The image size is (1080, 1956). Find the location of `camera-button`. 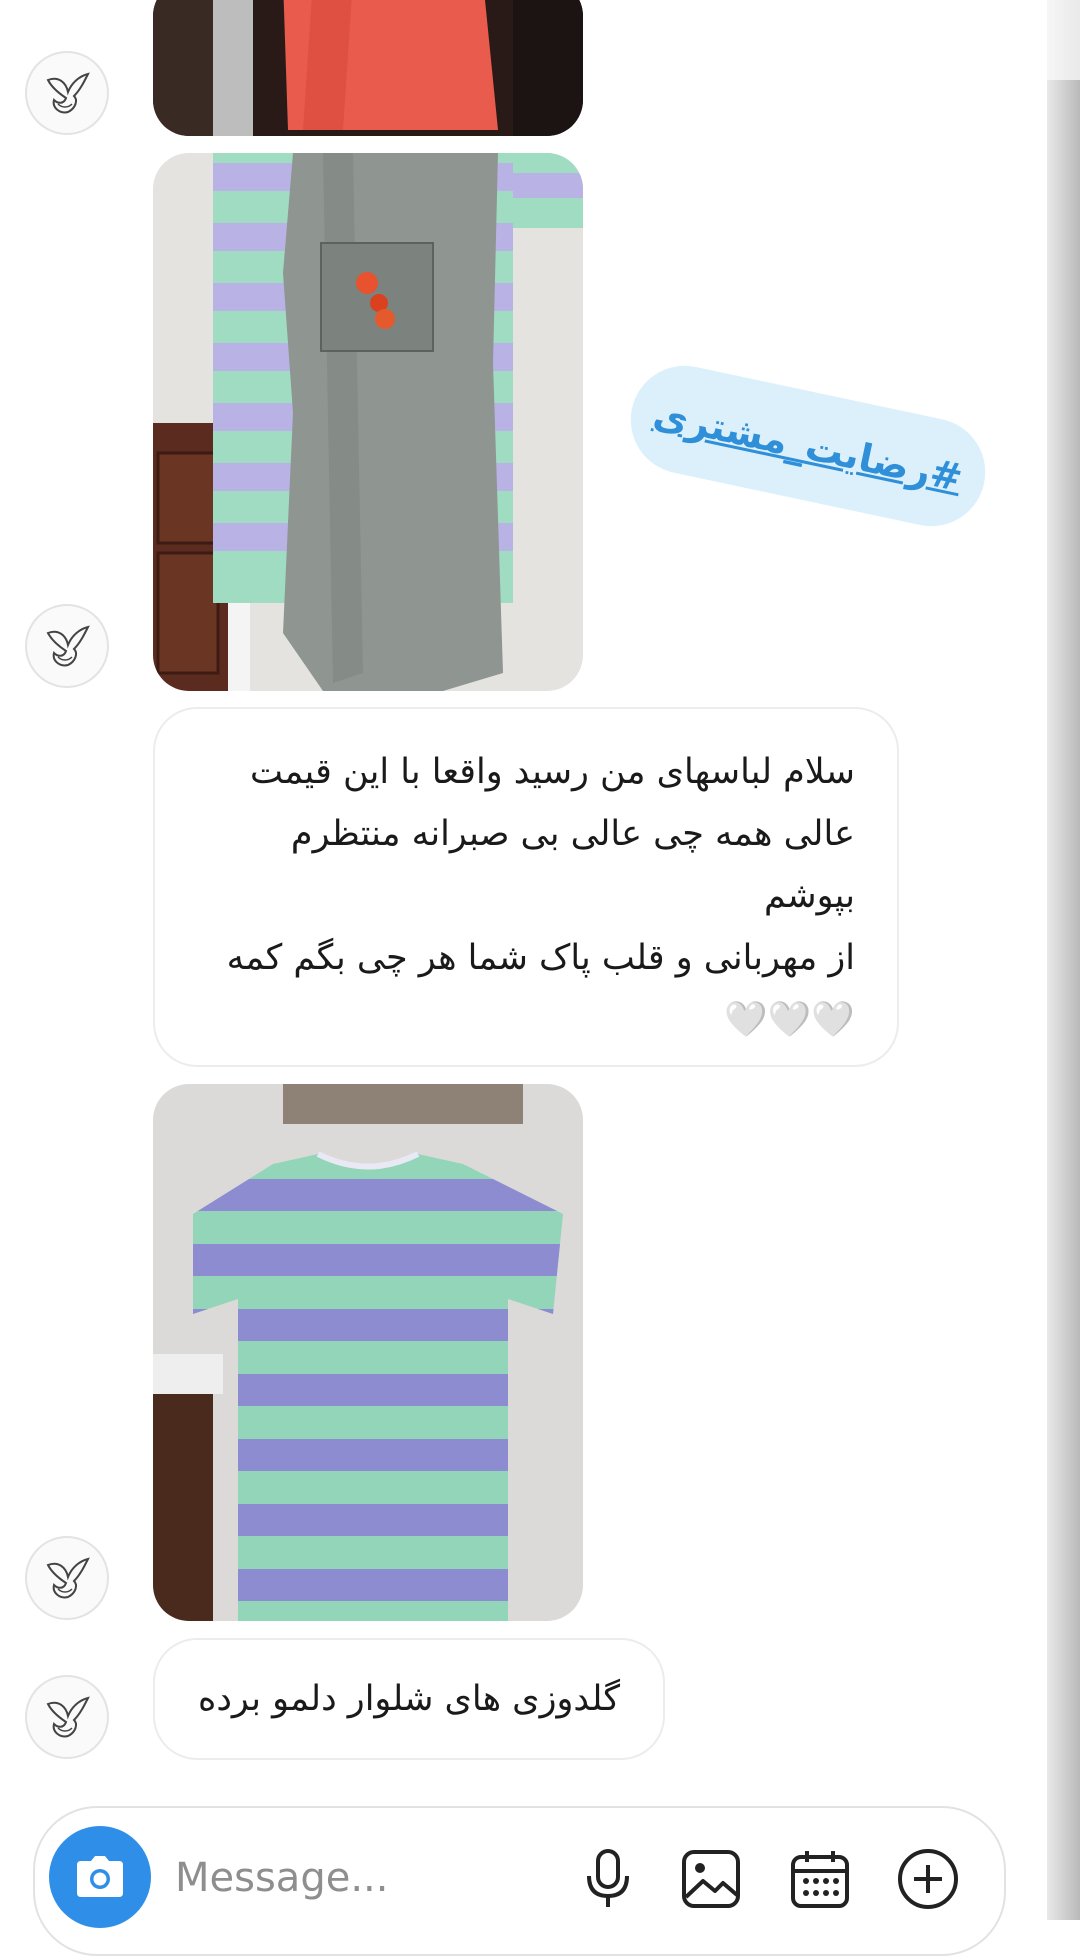

camera-button is located at coordinates (100, 1877).